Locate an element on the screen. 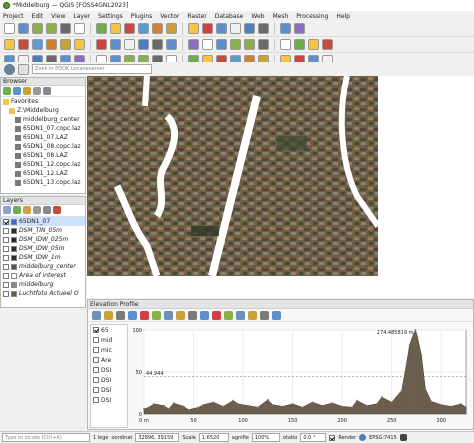 This screenshot has height=443, width=474. zoom-x-icon is located at coordinates (168, 315).